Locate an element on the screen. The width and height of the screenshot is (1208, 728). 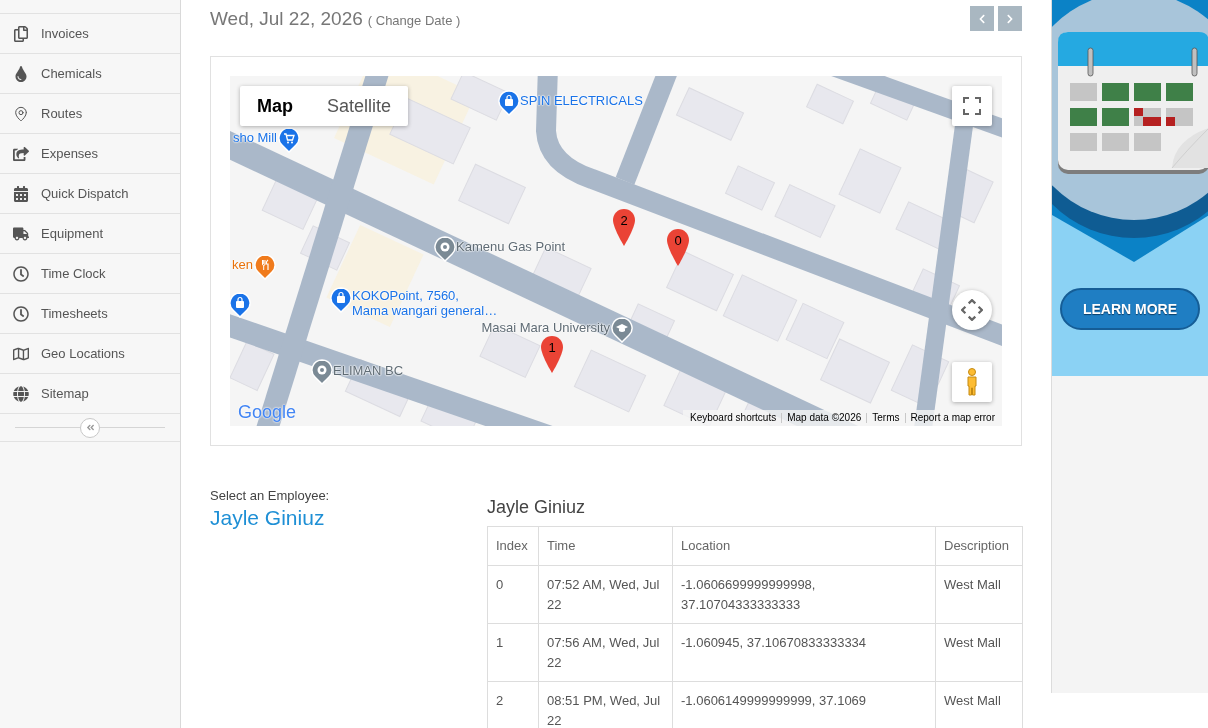
attribution-link: Report a map error is located at coordinates (952, 418).